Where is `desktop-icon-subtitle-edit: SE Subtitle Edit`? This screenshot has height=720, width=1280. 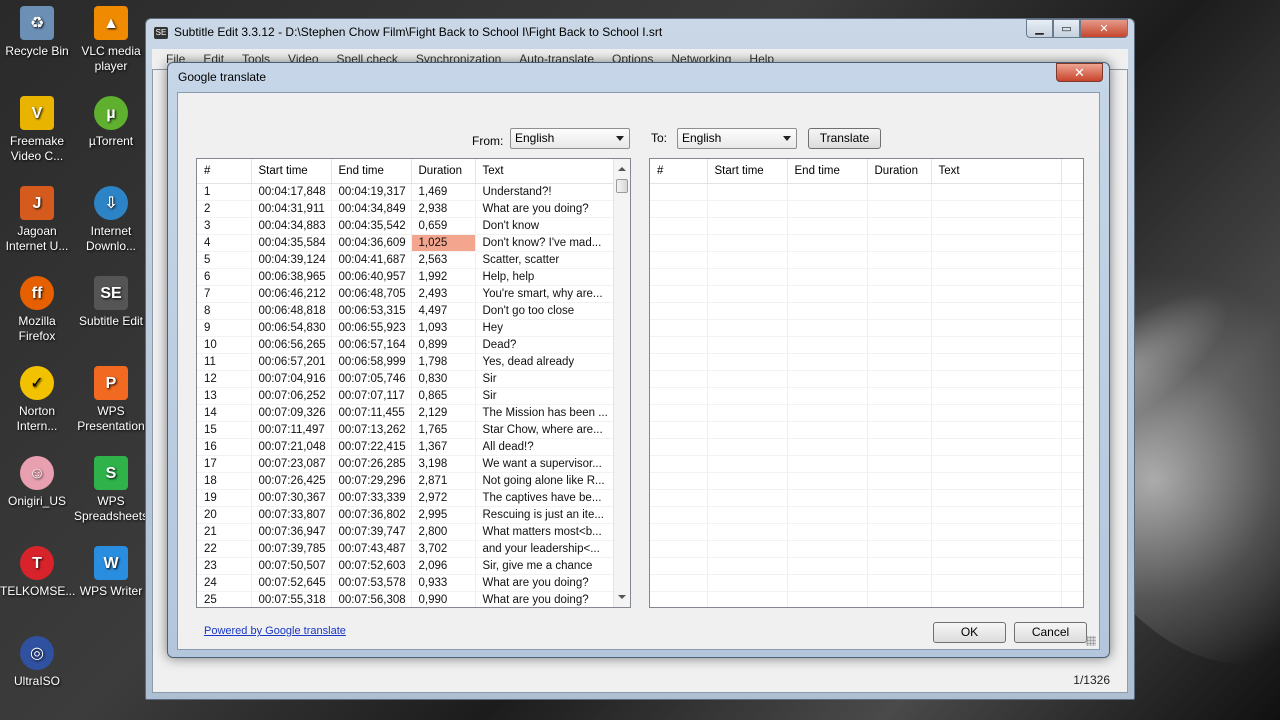
desktop-icon-subtitle-edit: SE Subtitle Edit is located at coordinates (111, 302).